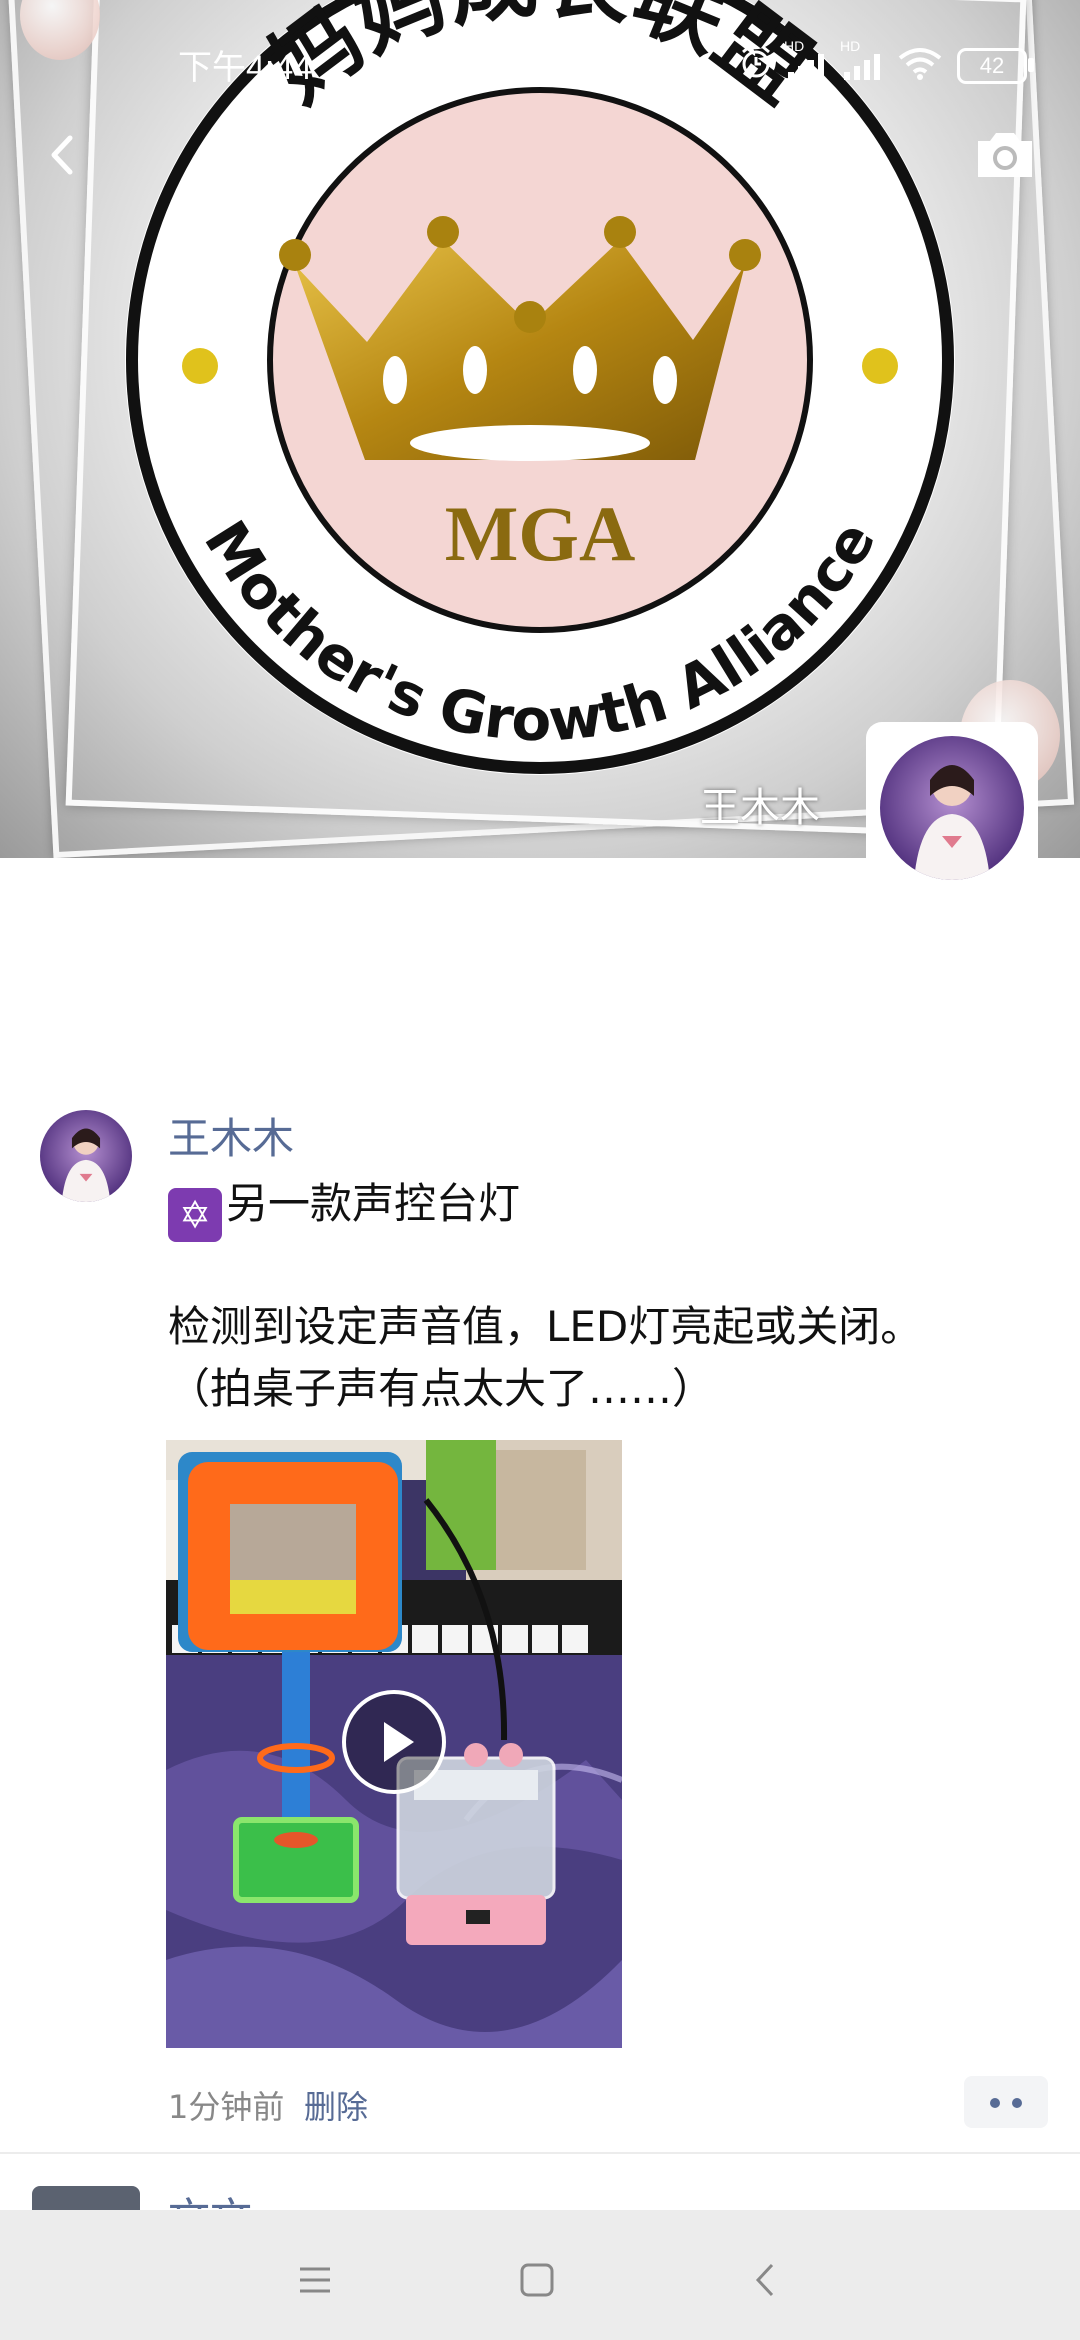 This screenshot has height=2340, width=1080. Describe the element at coordinates (1031, 65) in the screenshot. I see `battery-tip` at that location.